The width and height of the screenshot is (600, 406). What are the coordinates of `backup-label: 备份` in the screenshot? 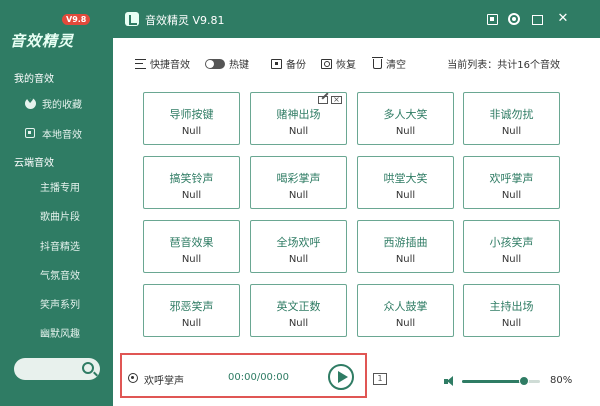 It's located at (296, 65).